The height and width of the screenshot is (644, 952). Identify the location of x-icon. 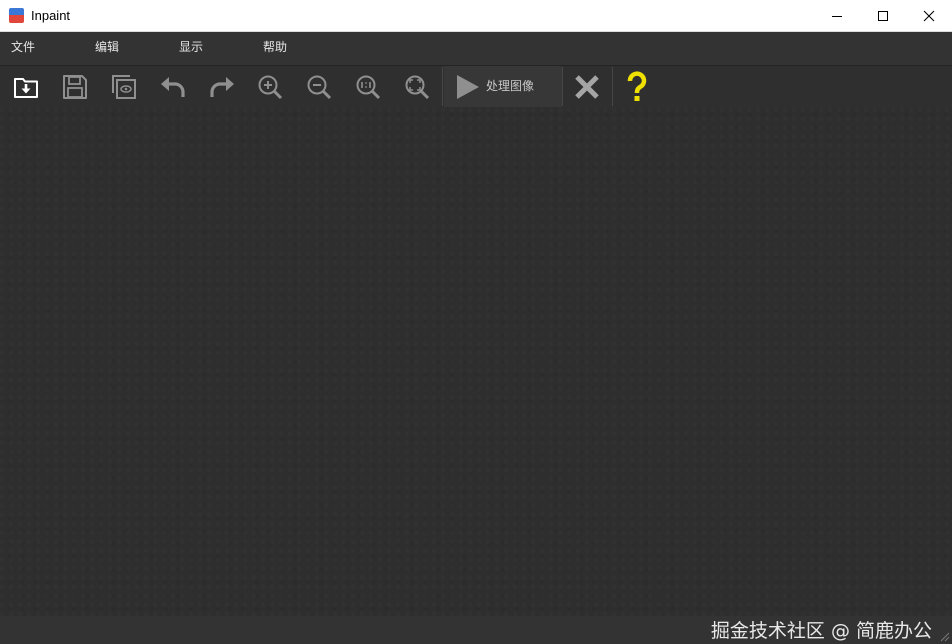
(587, 86).